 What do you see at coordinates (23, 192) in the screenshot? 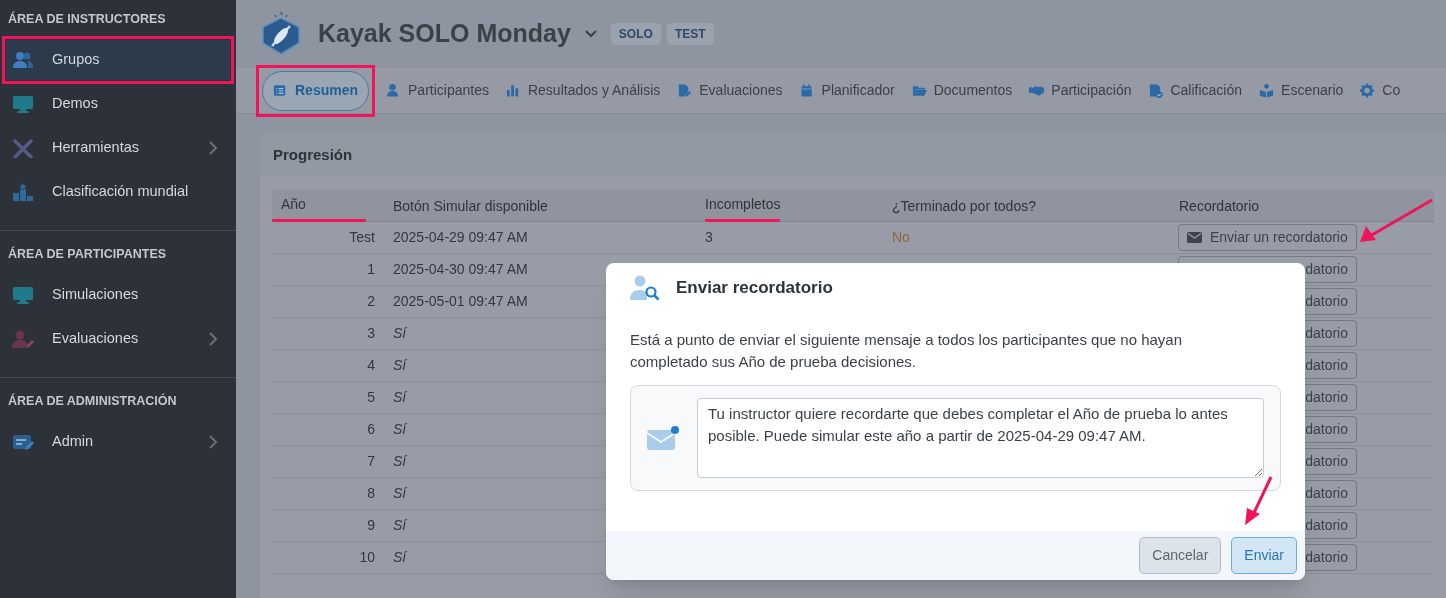
I see `podium-icon` at bounding box center [23, 192].